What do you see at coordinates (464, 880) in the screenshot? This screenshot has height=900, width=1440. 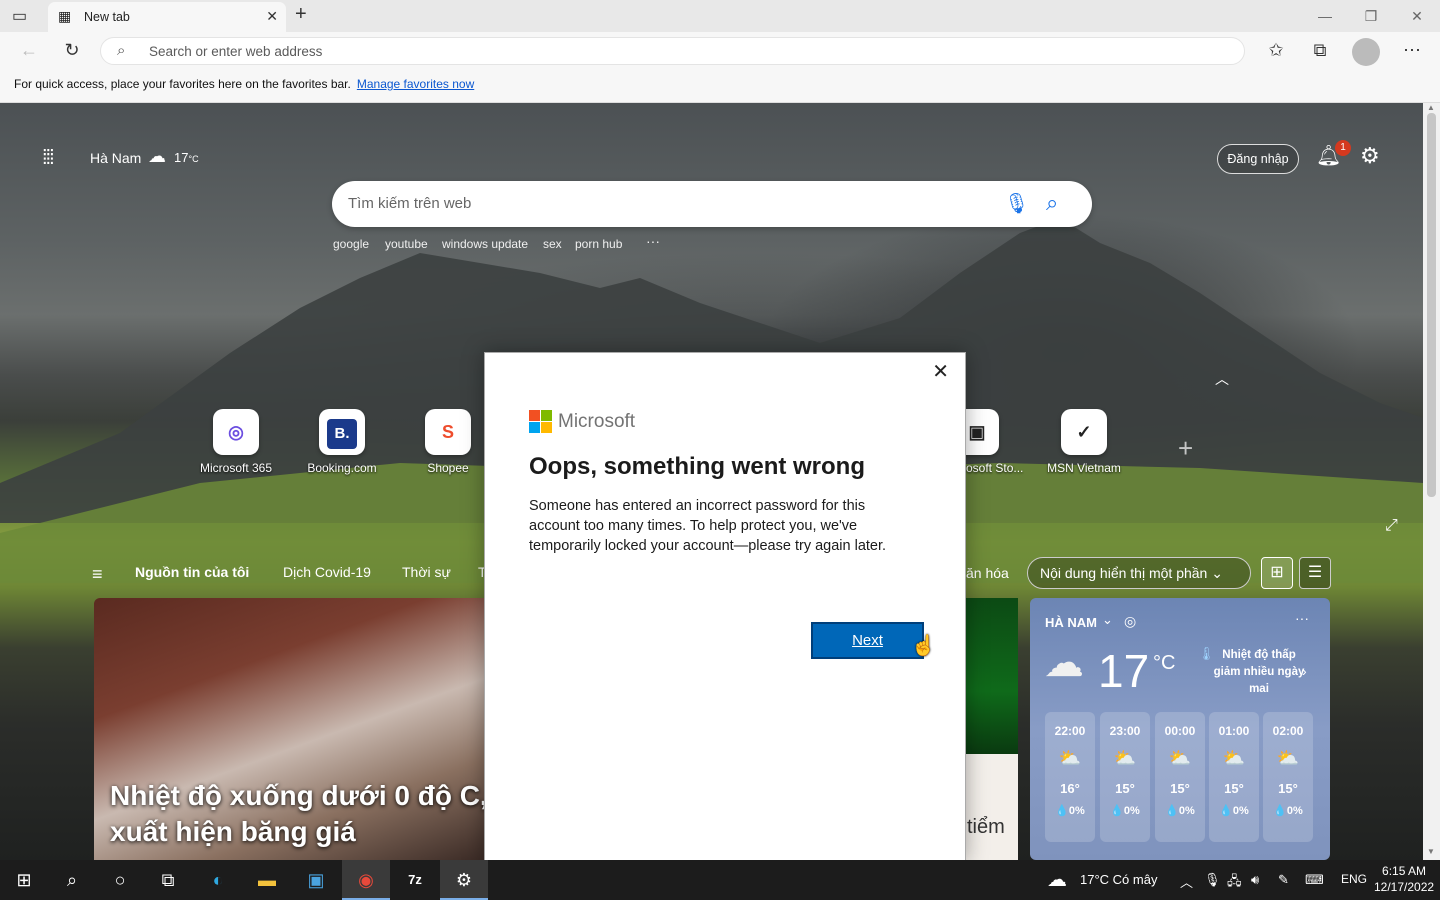 I see `settings-icon: ⚙` at bounding box center [464, 880].